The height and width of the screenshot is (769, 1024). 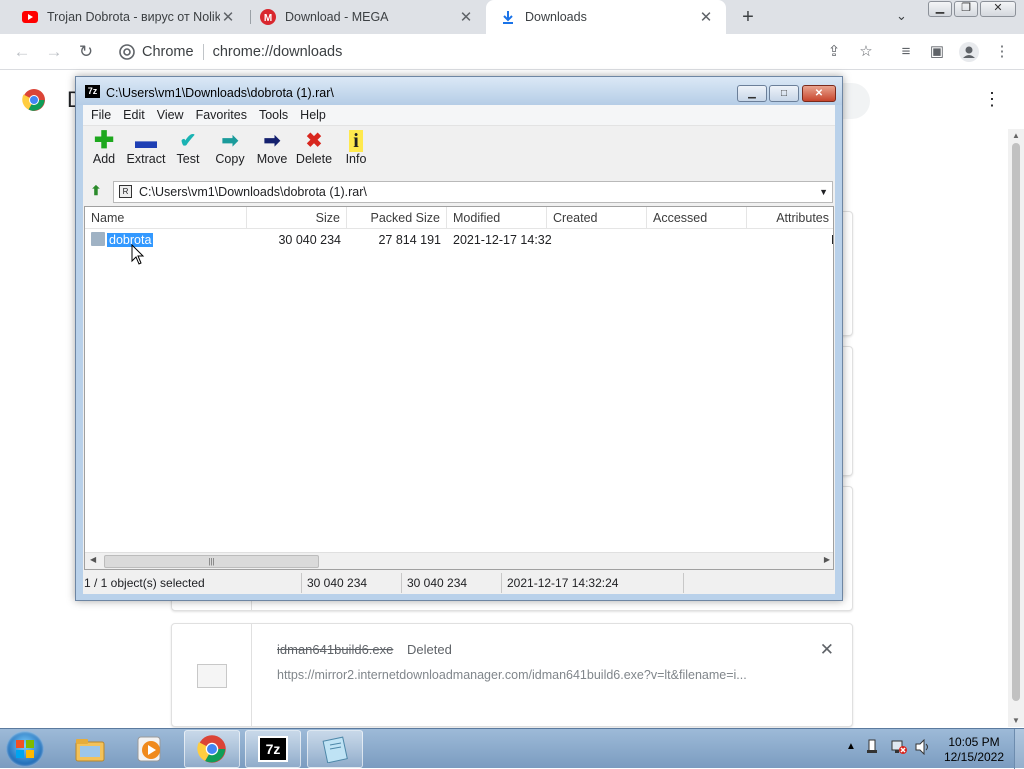 What do you see at coordinates (1016, 135) in the screenshot?
I see `scroll-up-arrow-icon: ▲` at bounding box center [1016, 135].